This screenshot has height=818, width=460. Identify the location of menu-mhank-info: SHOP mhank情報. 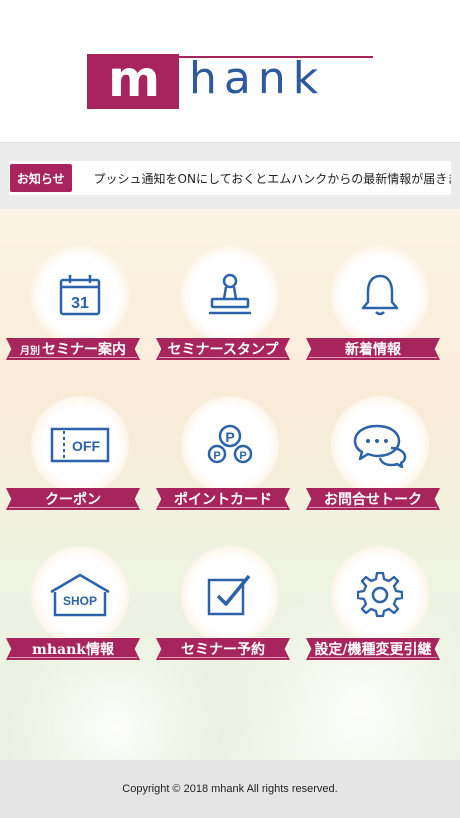
(78, 606).